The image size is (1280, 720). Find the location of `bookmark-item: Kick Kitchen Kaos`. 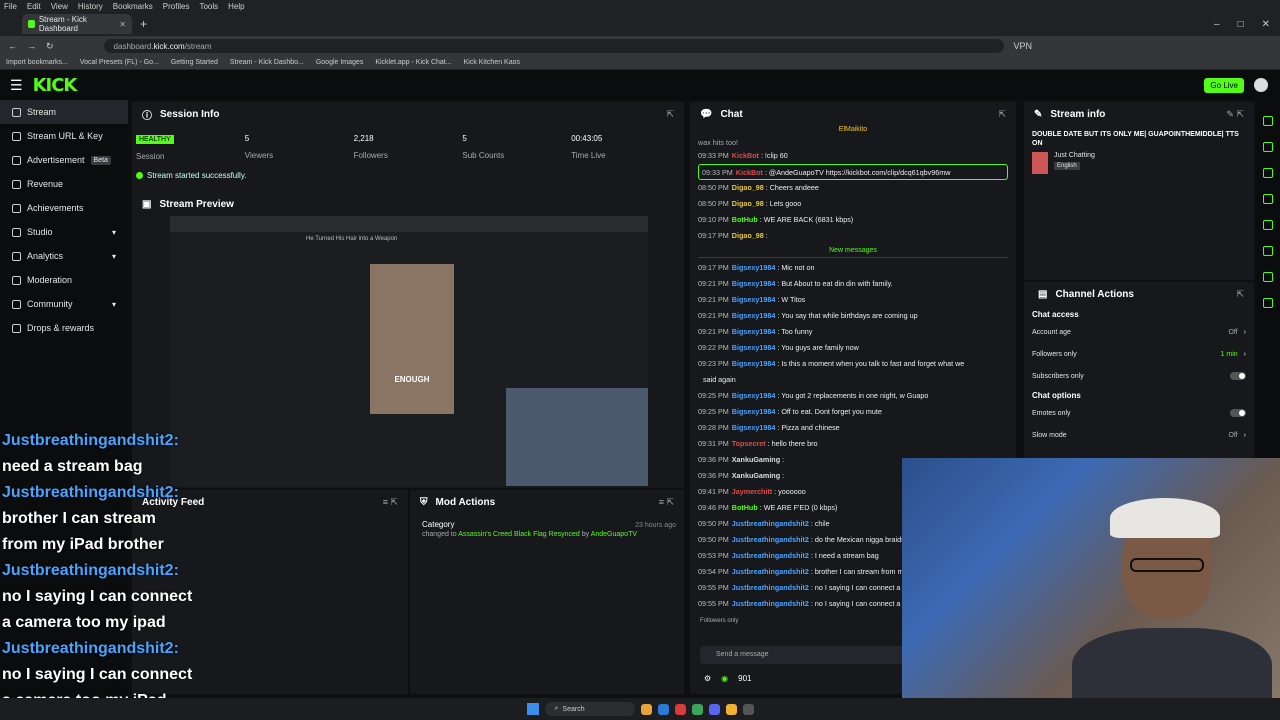

bookmark-item: Kick Kitchen Kaos is located at coordinates (492, 62).